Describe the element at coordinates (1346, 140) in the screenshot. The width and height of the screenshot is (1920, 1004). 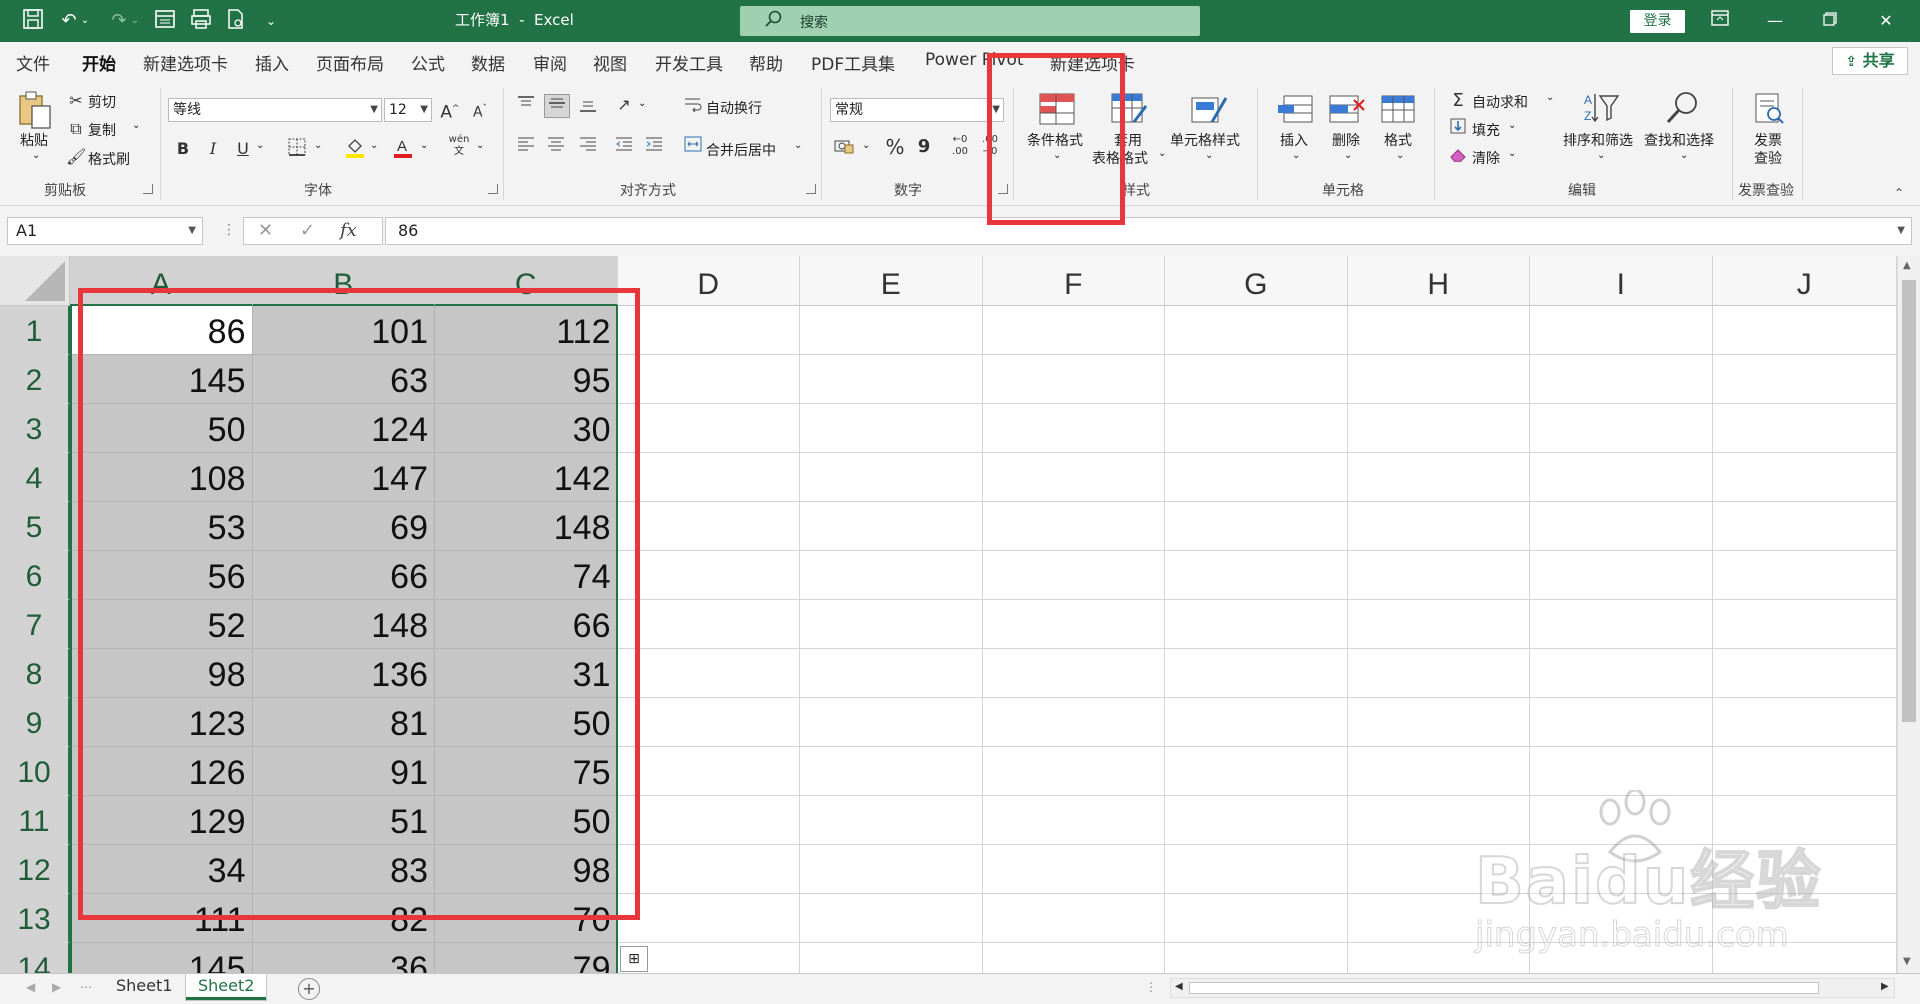
I see `delete-cells-label: 删除` at that location.